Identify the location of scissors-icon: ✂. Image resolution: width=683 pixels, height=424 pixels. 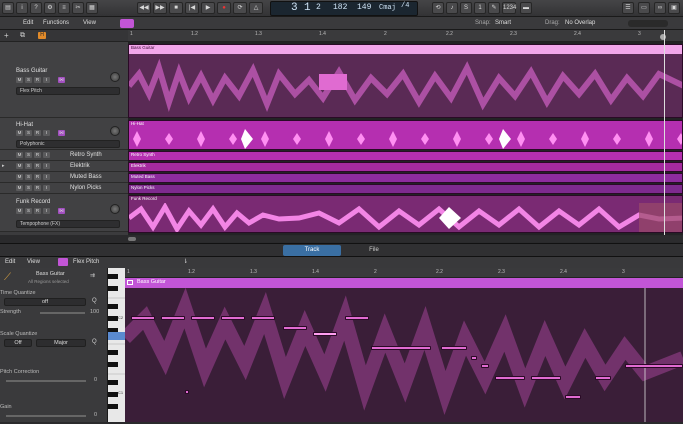
(78, 8).